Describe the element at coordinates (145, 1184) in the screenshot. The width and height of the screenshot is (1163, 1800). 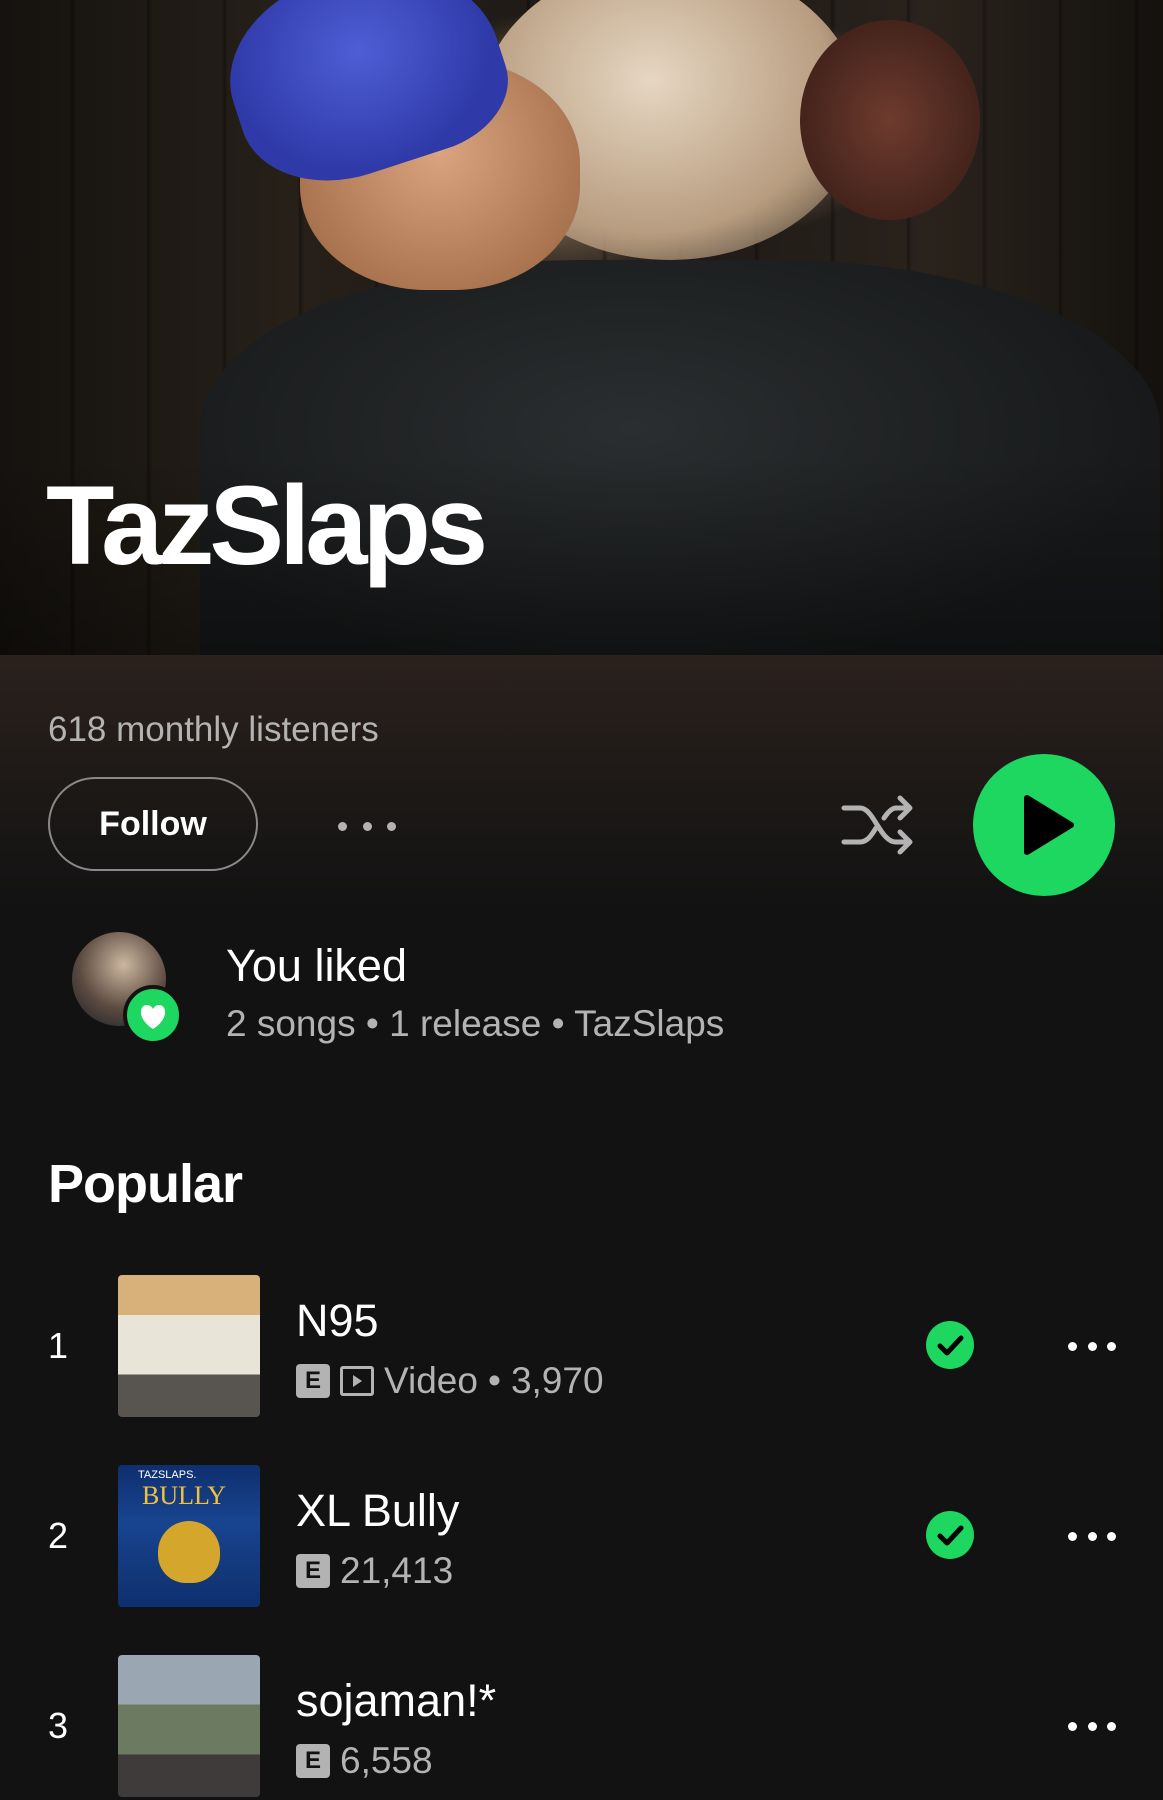
I see `section-title-popular: Popular` at that location.